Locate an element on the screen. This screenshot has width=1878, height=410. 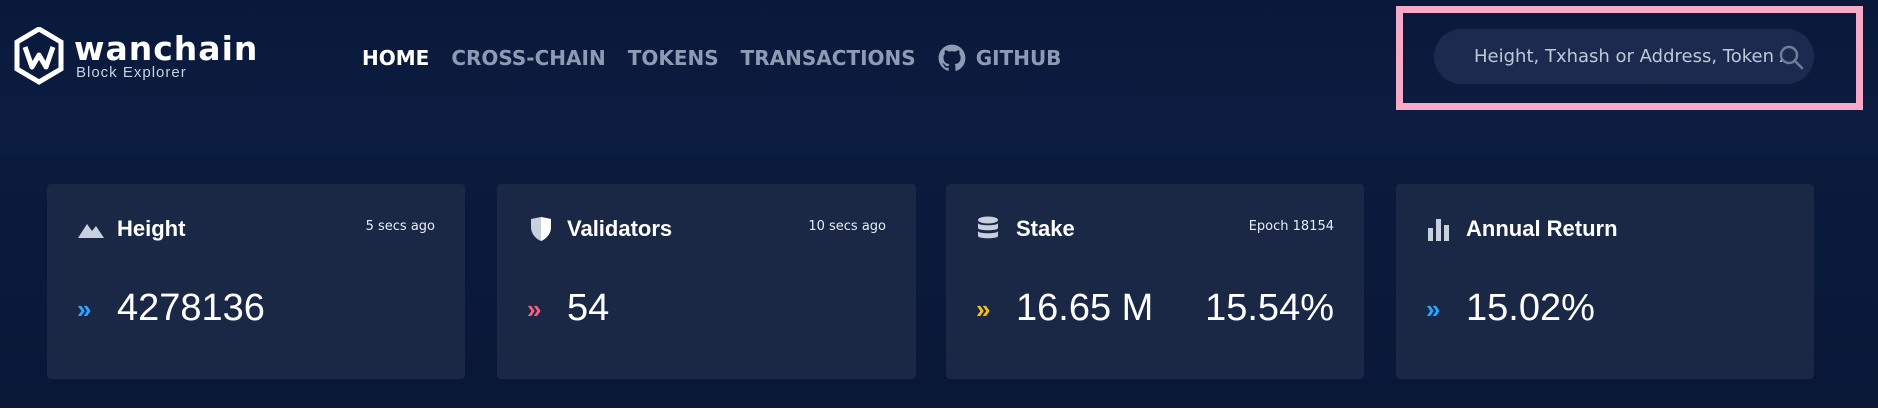
nav-home: HOME is located at coordinates (395, 58).